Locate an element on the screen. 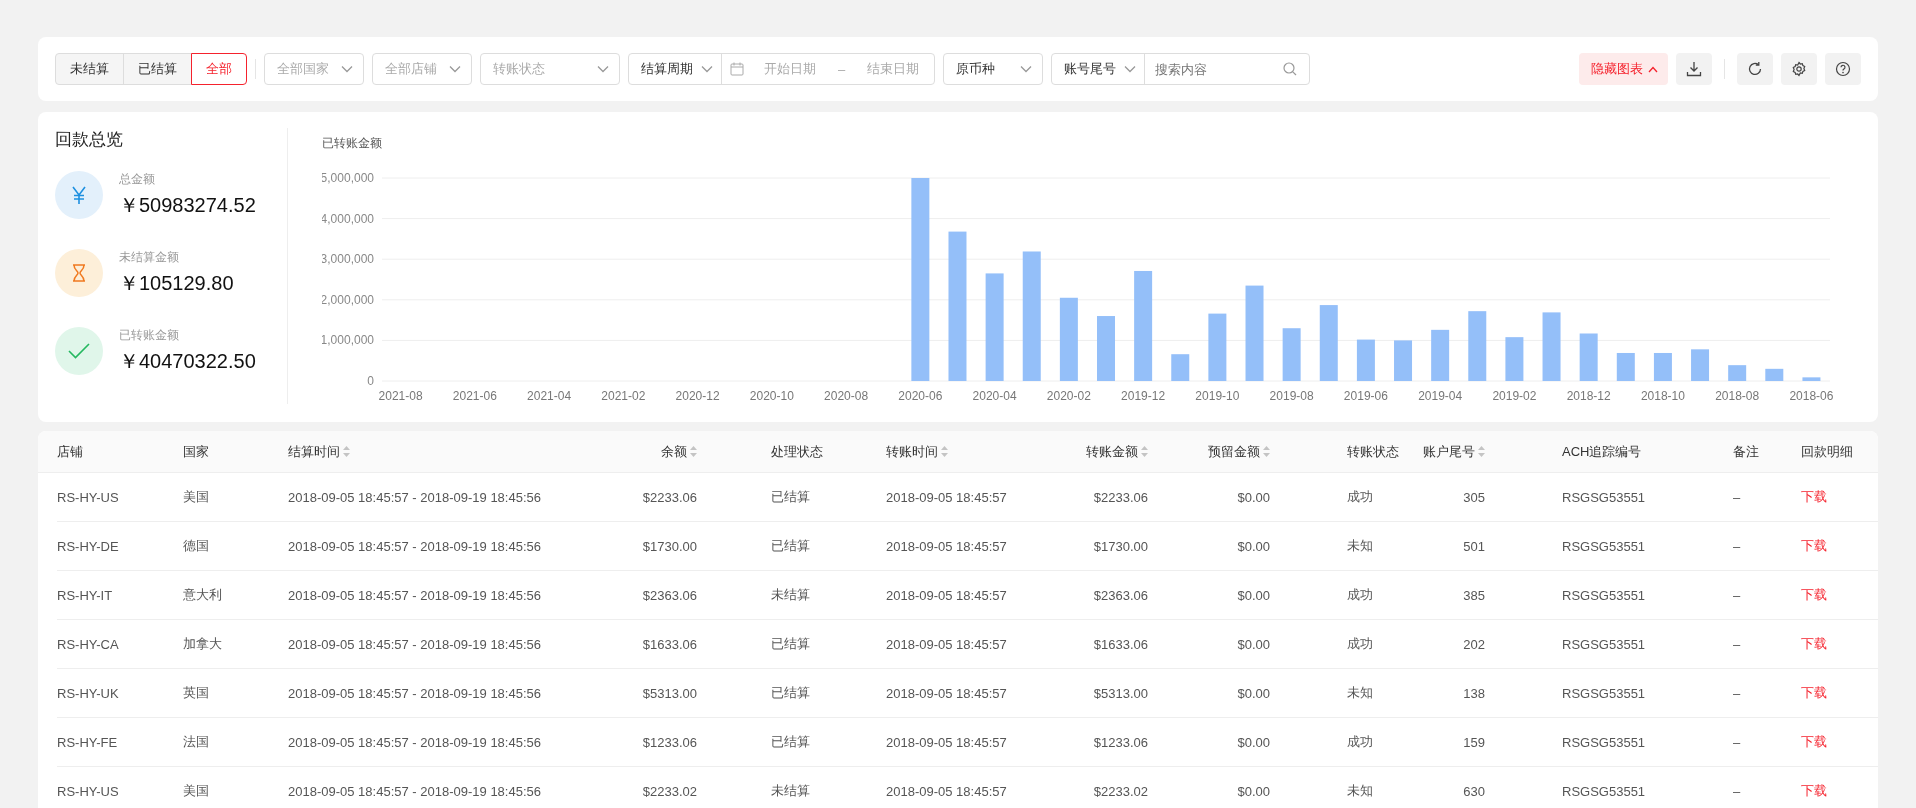 This screenshot has width=1916, height=808. chart-title: 已转账金额 is located at coordinates (352, 143).